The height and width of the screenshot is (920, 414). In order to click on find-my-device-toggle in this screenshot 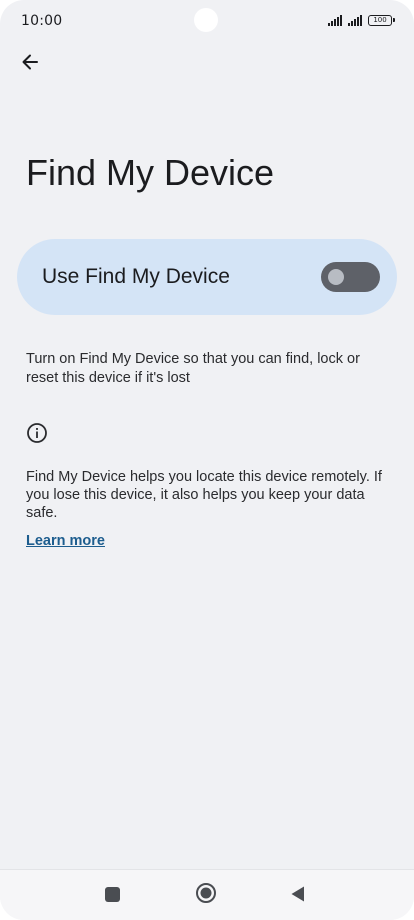, I will do `click(350, 277)`.